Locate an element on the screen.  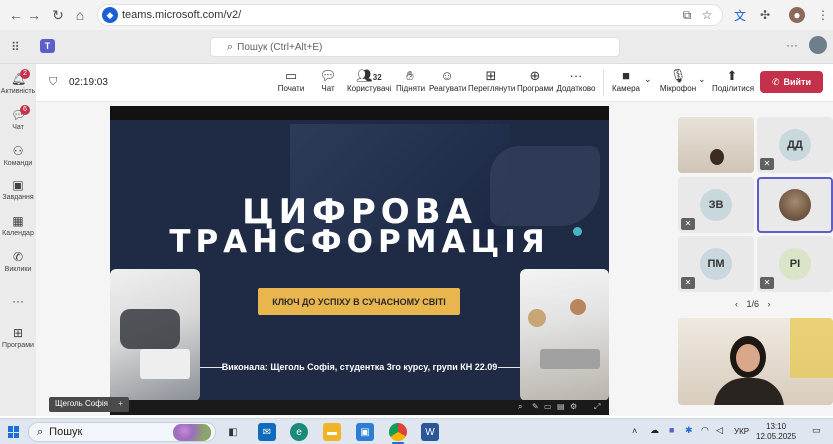
participant-tile: РІ ✕ is located at coordinates (795, 264).